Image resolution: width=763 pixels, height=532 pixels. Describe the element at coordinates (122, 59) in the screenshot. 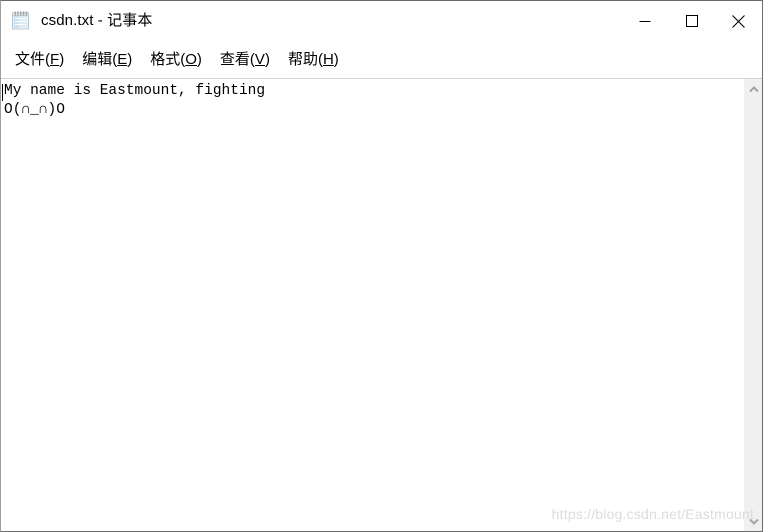

I see `menu-item-edit-accel: E` at that location.